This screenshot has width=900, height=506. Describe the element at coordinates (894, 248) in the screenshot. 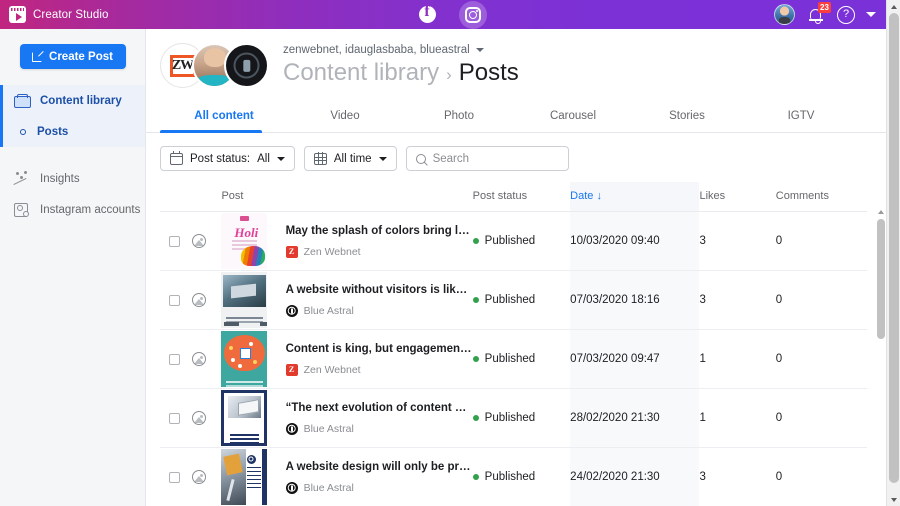

I see `page-scrollbar-thumb` at that location.